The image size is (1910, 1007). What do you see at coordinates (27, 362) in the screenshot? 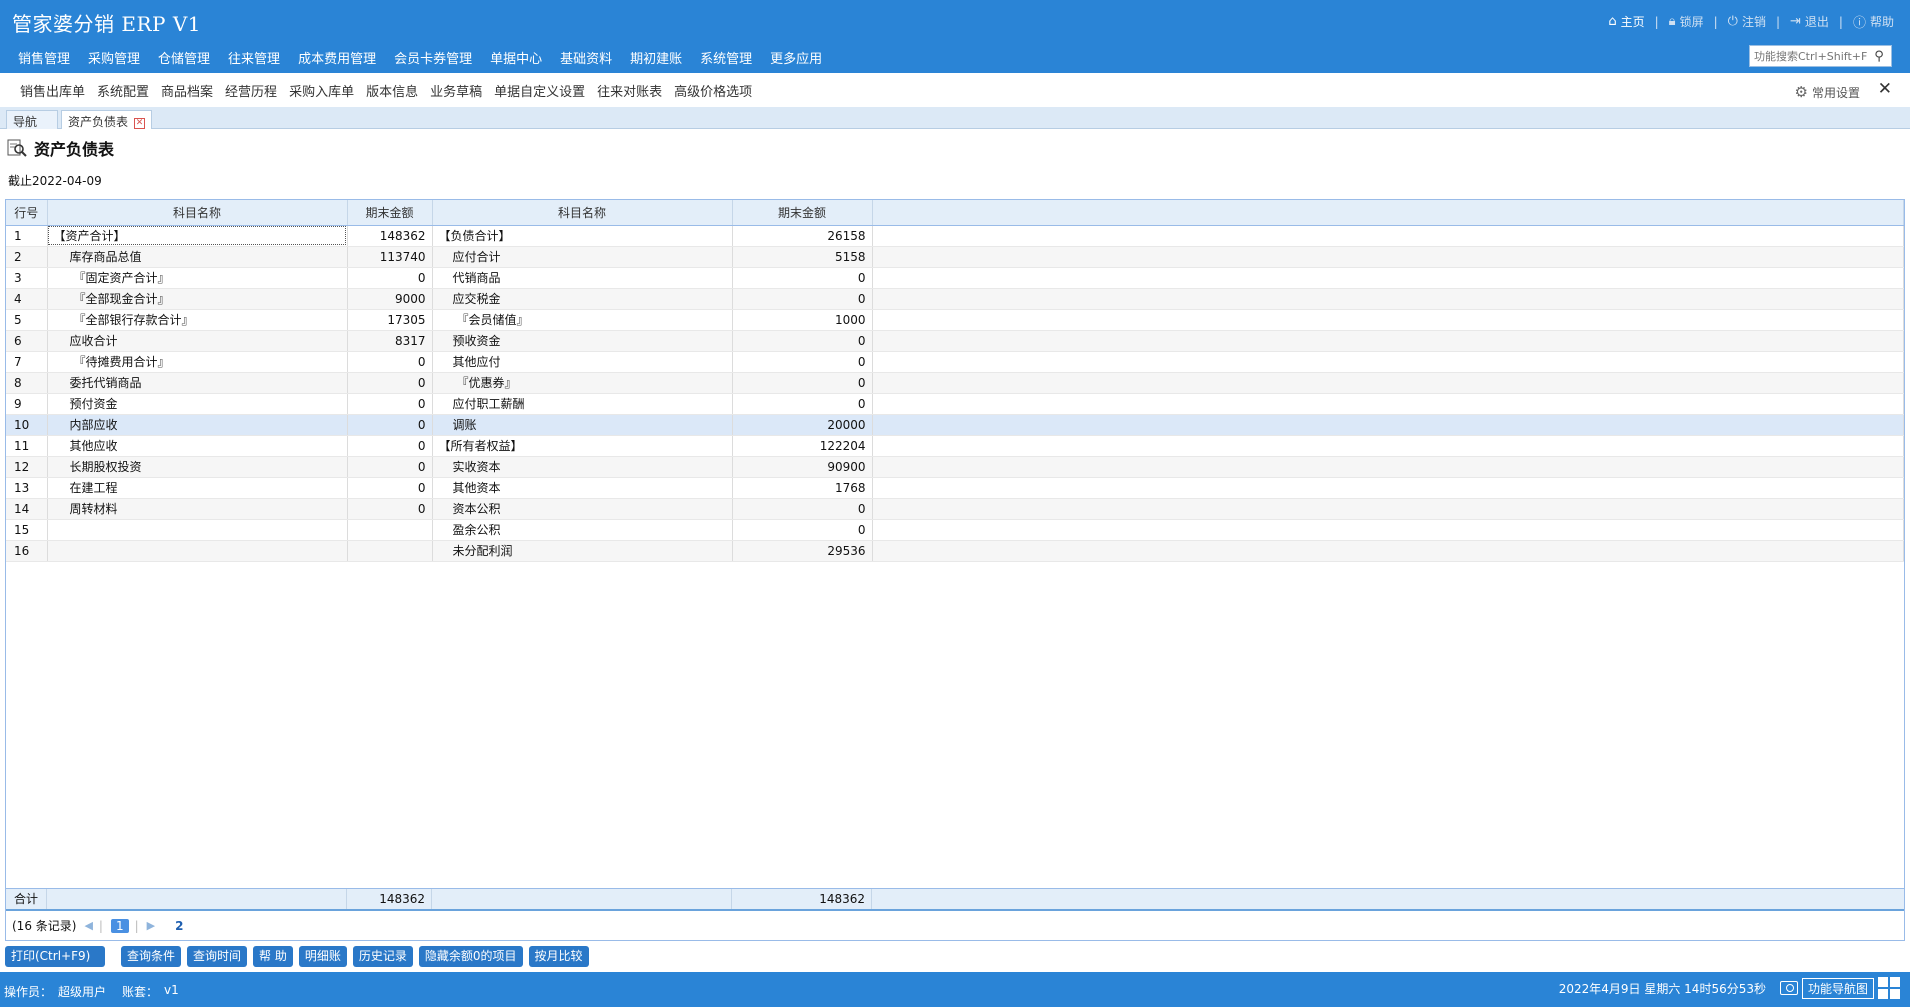
I see `cell-row-no: 7` at bounding box center [27, 362].